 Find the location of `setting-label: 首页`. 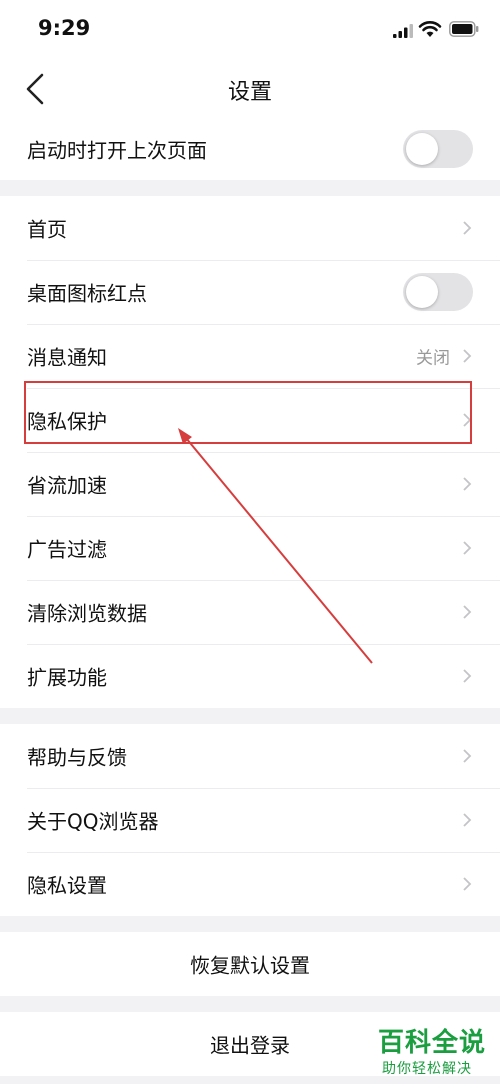

setting-label: 首页 is located at coordinates (47, 229).